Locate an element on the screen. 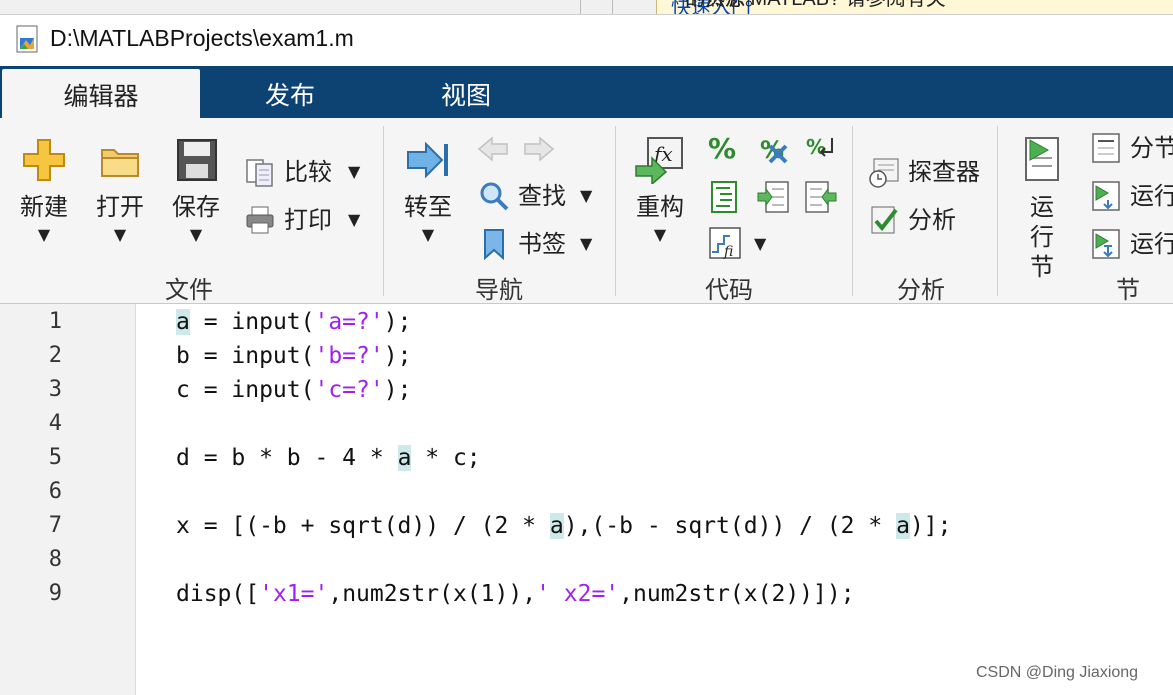 The height and width of the screenshot is (695, 1173). string-literal: 'x1=' is located at coordinates (294, 594).